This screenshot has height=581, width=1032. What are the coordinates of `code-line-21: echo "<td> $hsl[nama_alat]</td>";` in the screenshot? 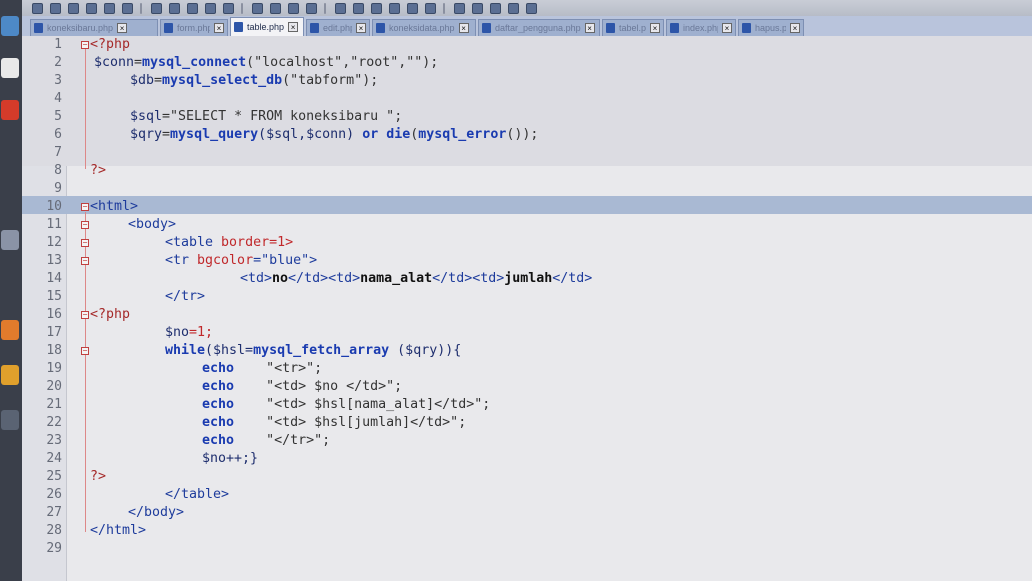 It's located at (346, 405).